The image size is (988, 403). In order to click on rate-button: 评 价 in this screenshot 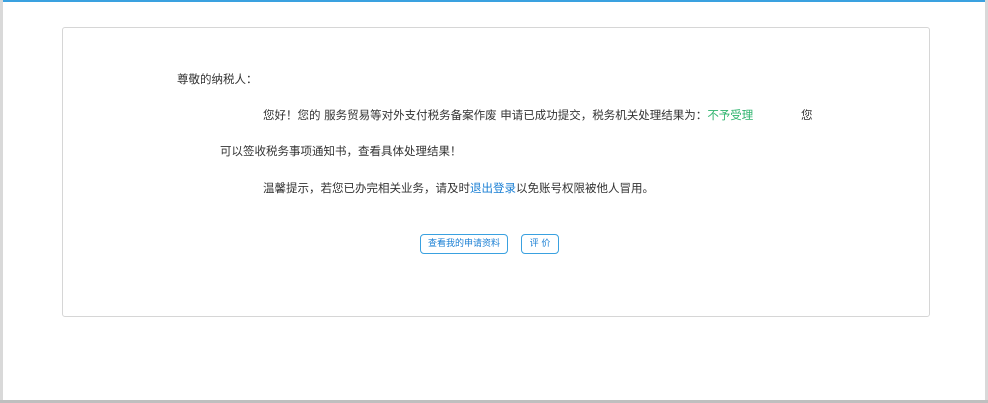, I will do `click(540, 244)`.